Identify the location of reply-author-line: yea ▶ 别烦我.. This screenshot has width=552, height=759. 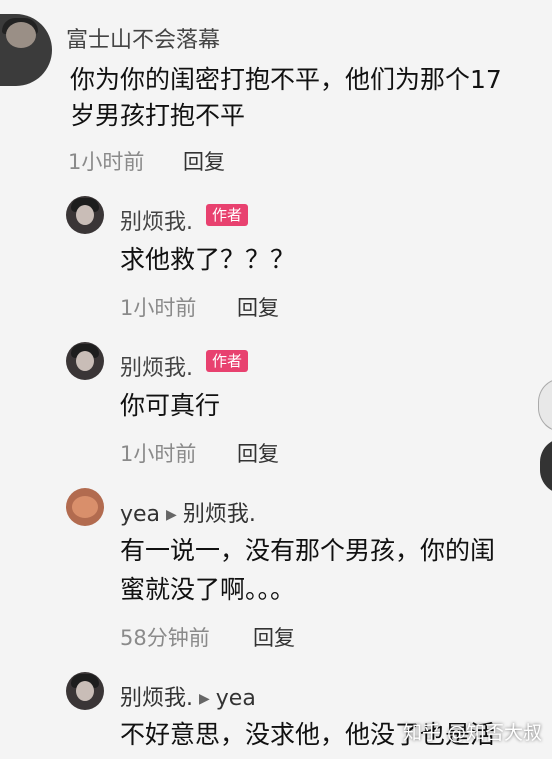
(188, 512).